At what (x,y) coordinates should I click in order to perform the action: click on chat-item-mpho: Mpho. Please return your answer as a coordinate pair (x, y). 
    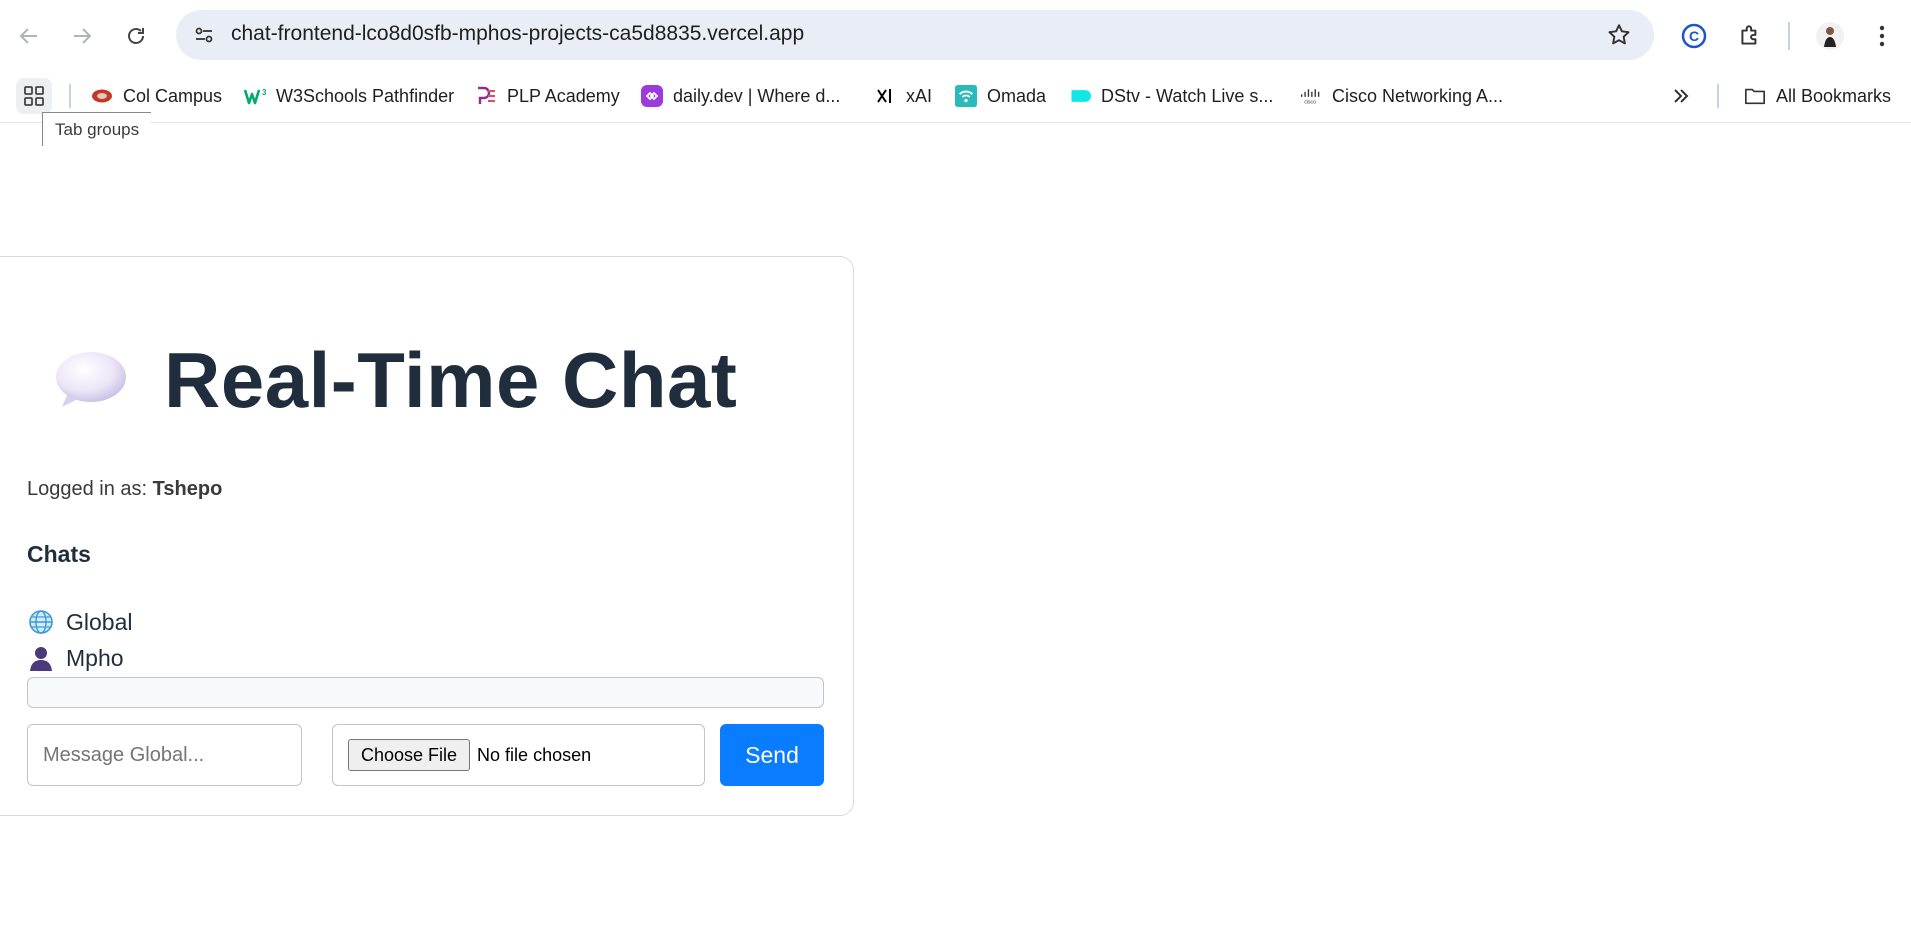
    Looking at the image, I should click on (76, 658).